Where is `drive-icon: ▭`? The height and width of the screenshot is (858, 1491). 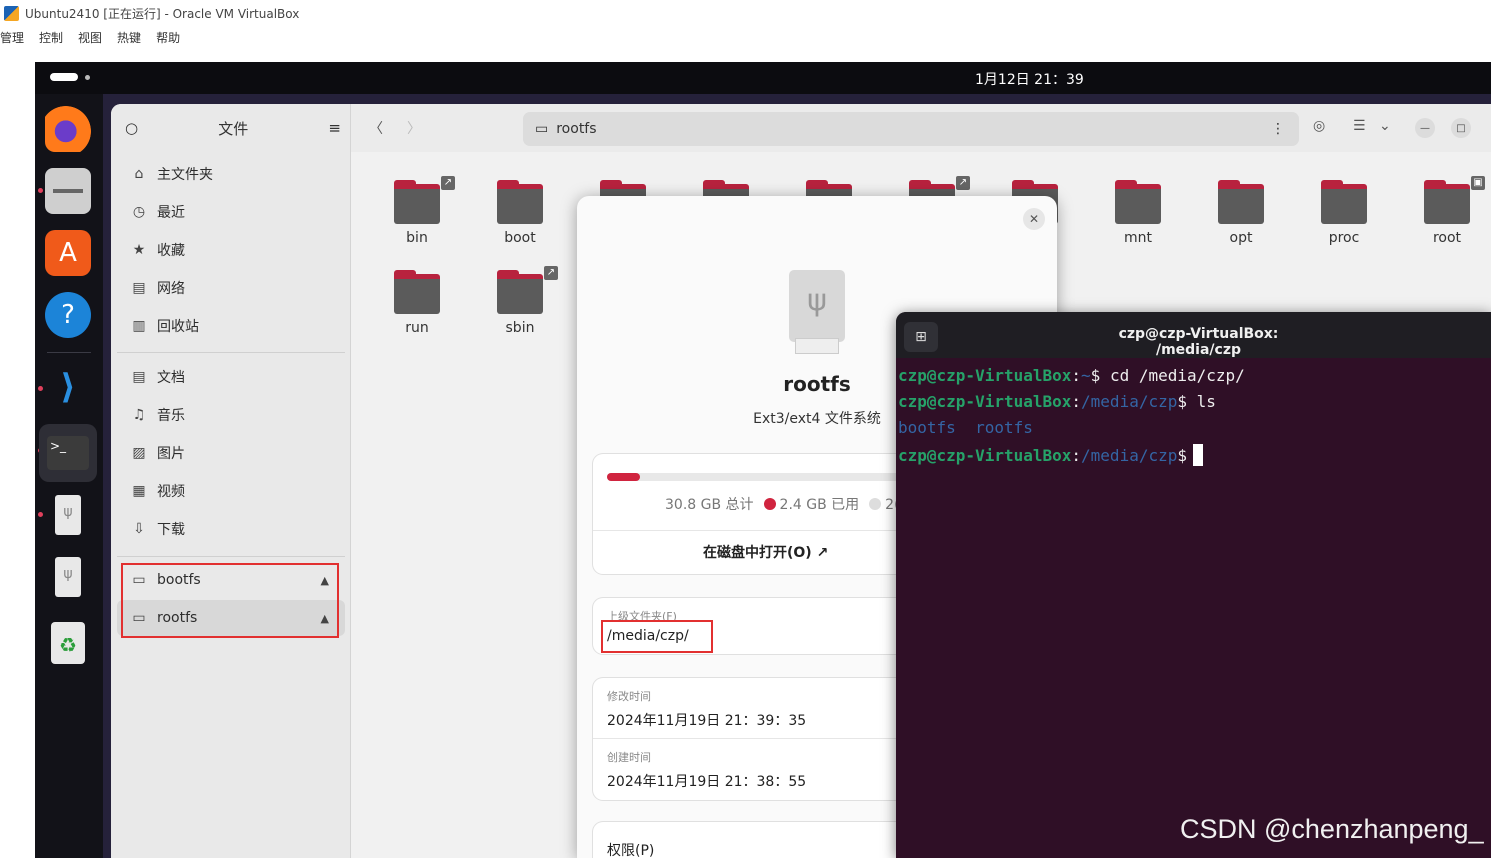
drive-icon: ▭ is located at coordinates (542, 129).